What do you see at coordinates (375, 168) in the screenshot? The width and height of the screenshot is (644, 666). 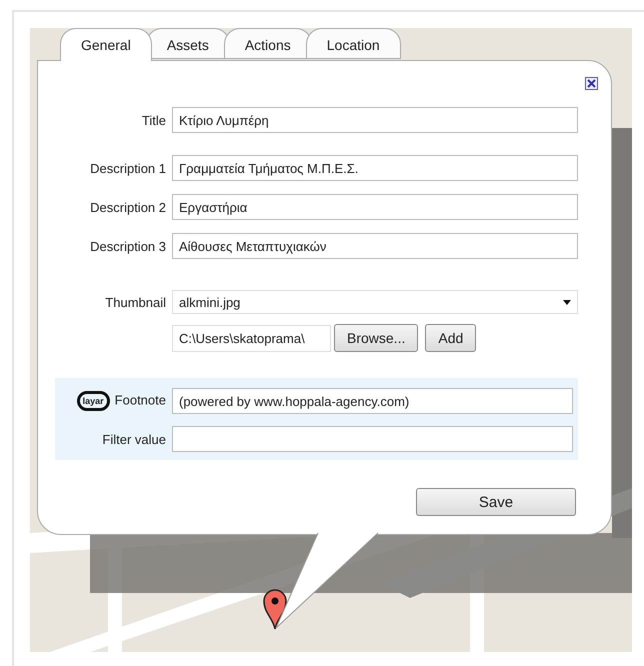 I see `text-field: Γραμματεία Τμήματος Μ.Π.Ε.Σ.` at bounding box center [375, 168].